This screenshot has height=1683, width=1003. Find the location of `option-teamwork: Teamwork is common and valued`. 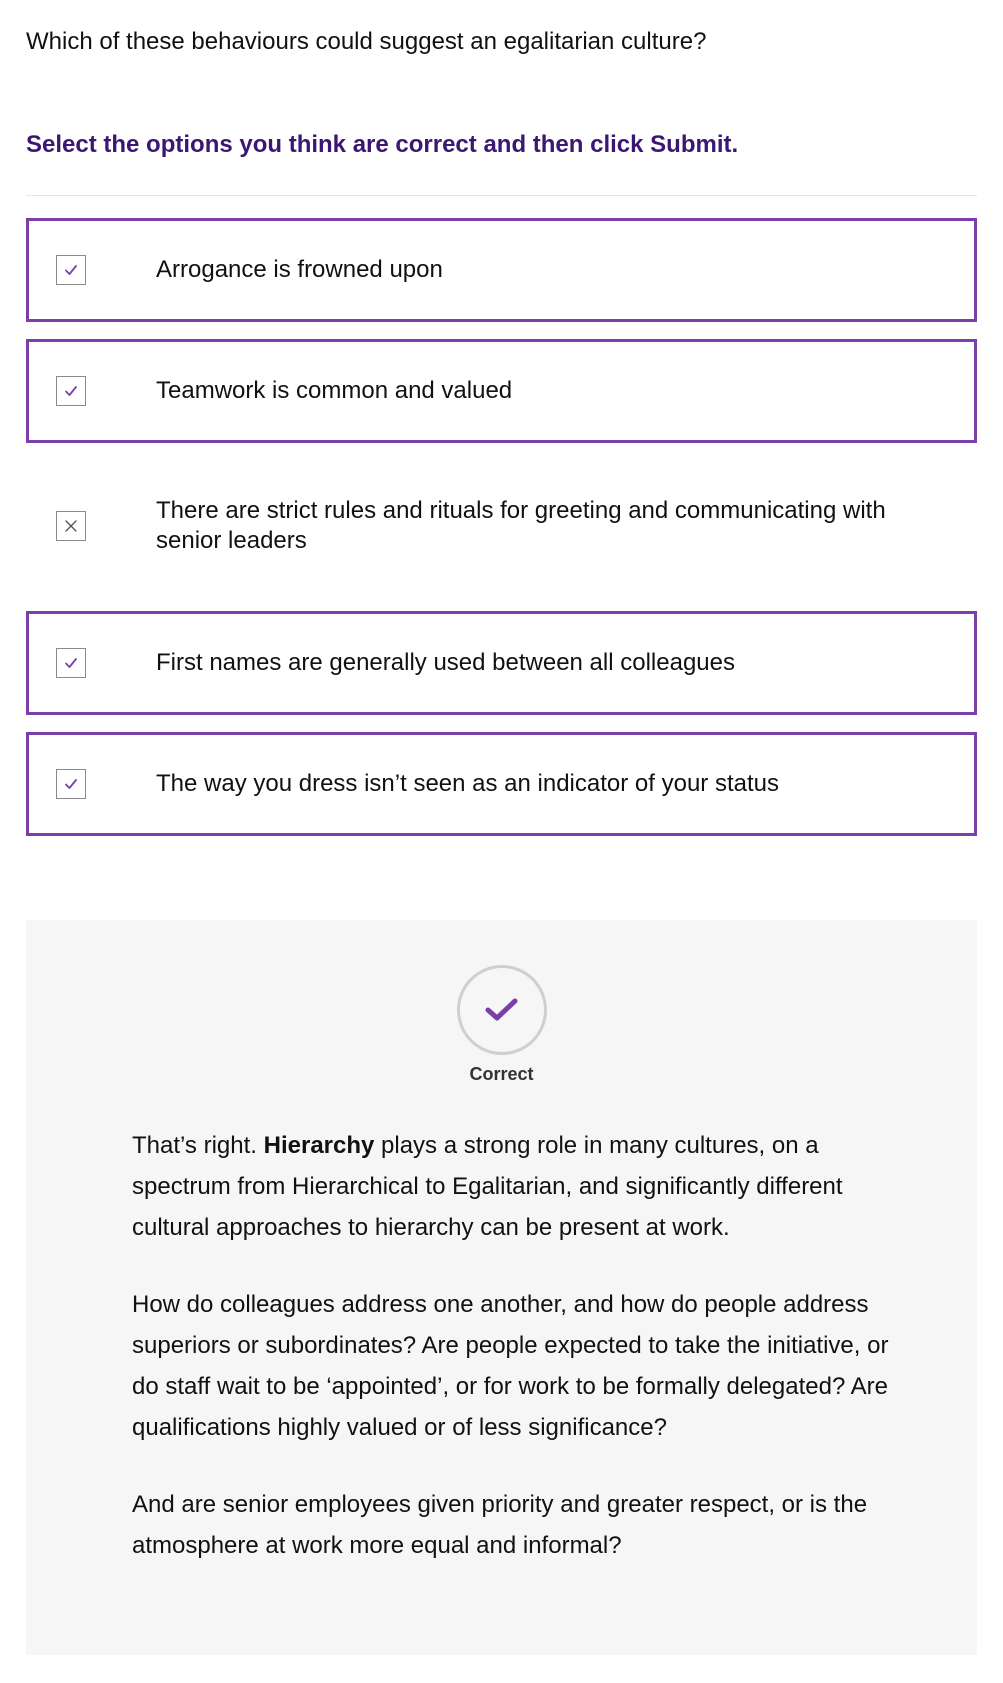

option-teamwork: Teamwork is common and valued is located at coordinates (501, 391).